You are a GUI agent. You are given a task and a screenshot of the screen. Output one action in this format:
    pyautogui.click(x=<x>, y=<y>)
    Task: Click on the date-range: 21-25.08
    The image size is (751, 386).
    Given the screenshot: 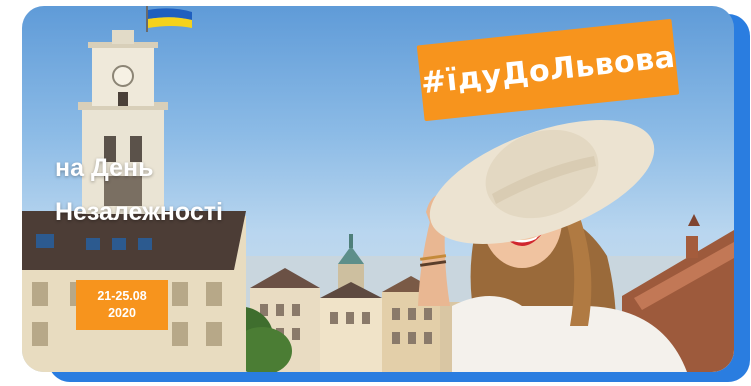 What is the action you would take?
    pyautogui.click(x=122, y=296)
    